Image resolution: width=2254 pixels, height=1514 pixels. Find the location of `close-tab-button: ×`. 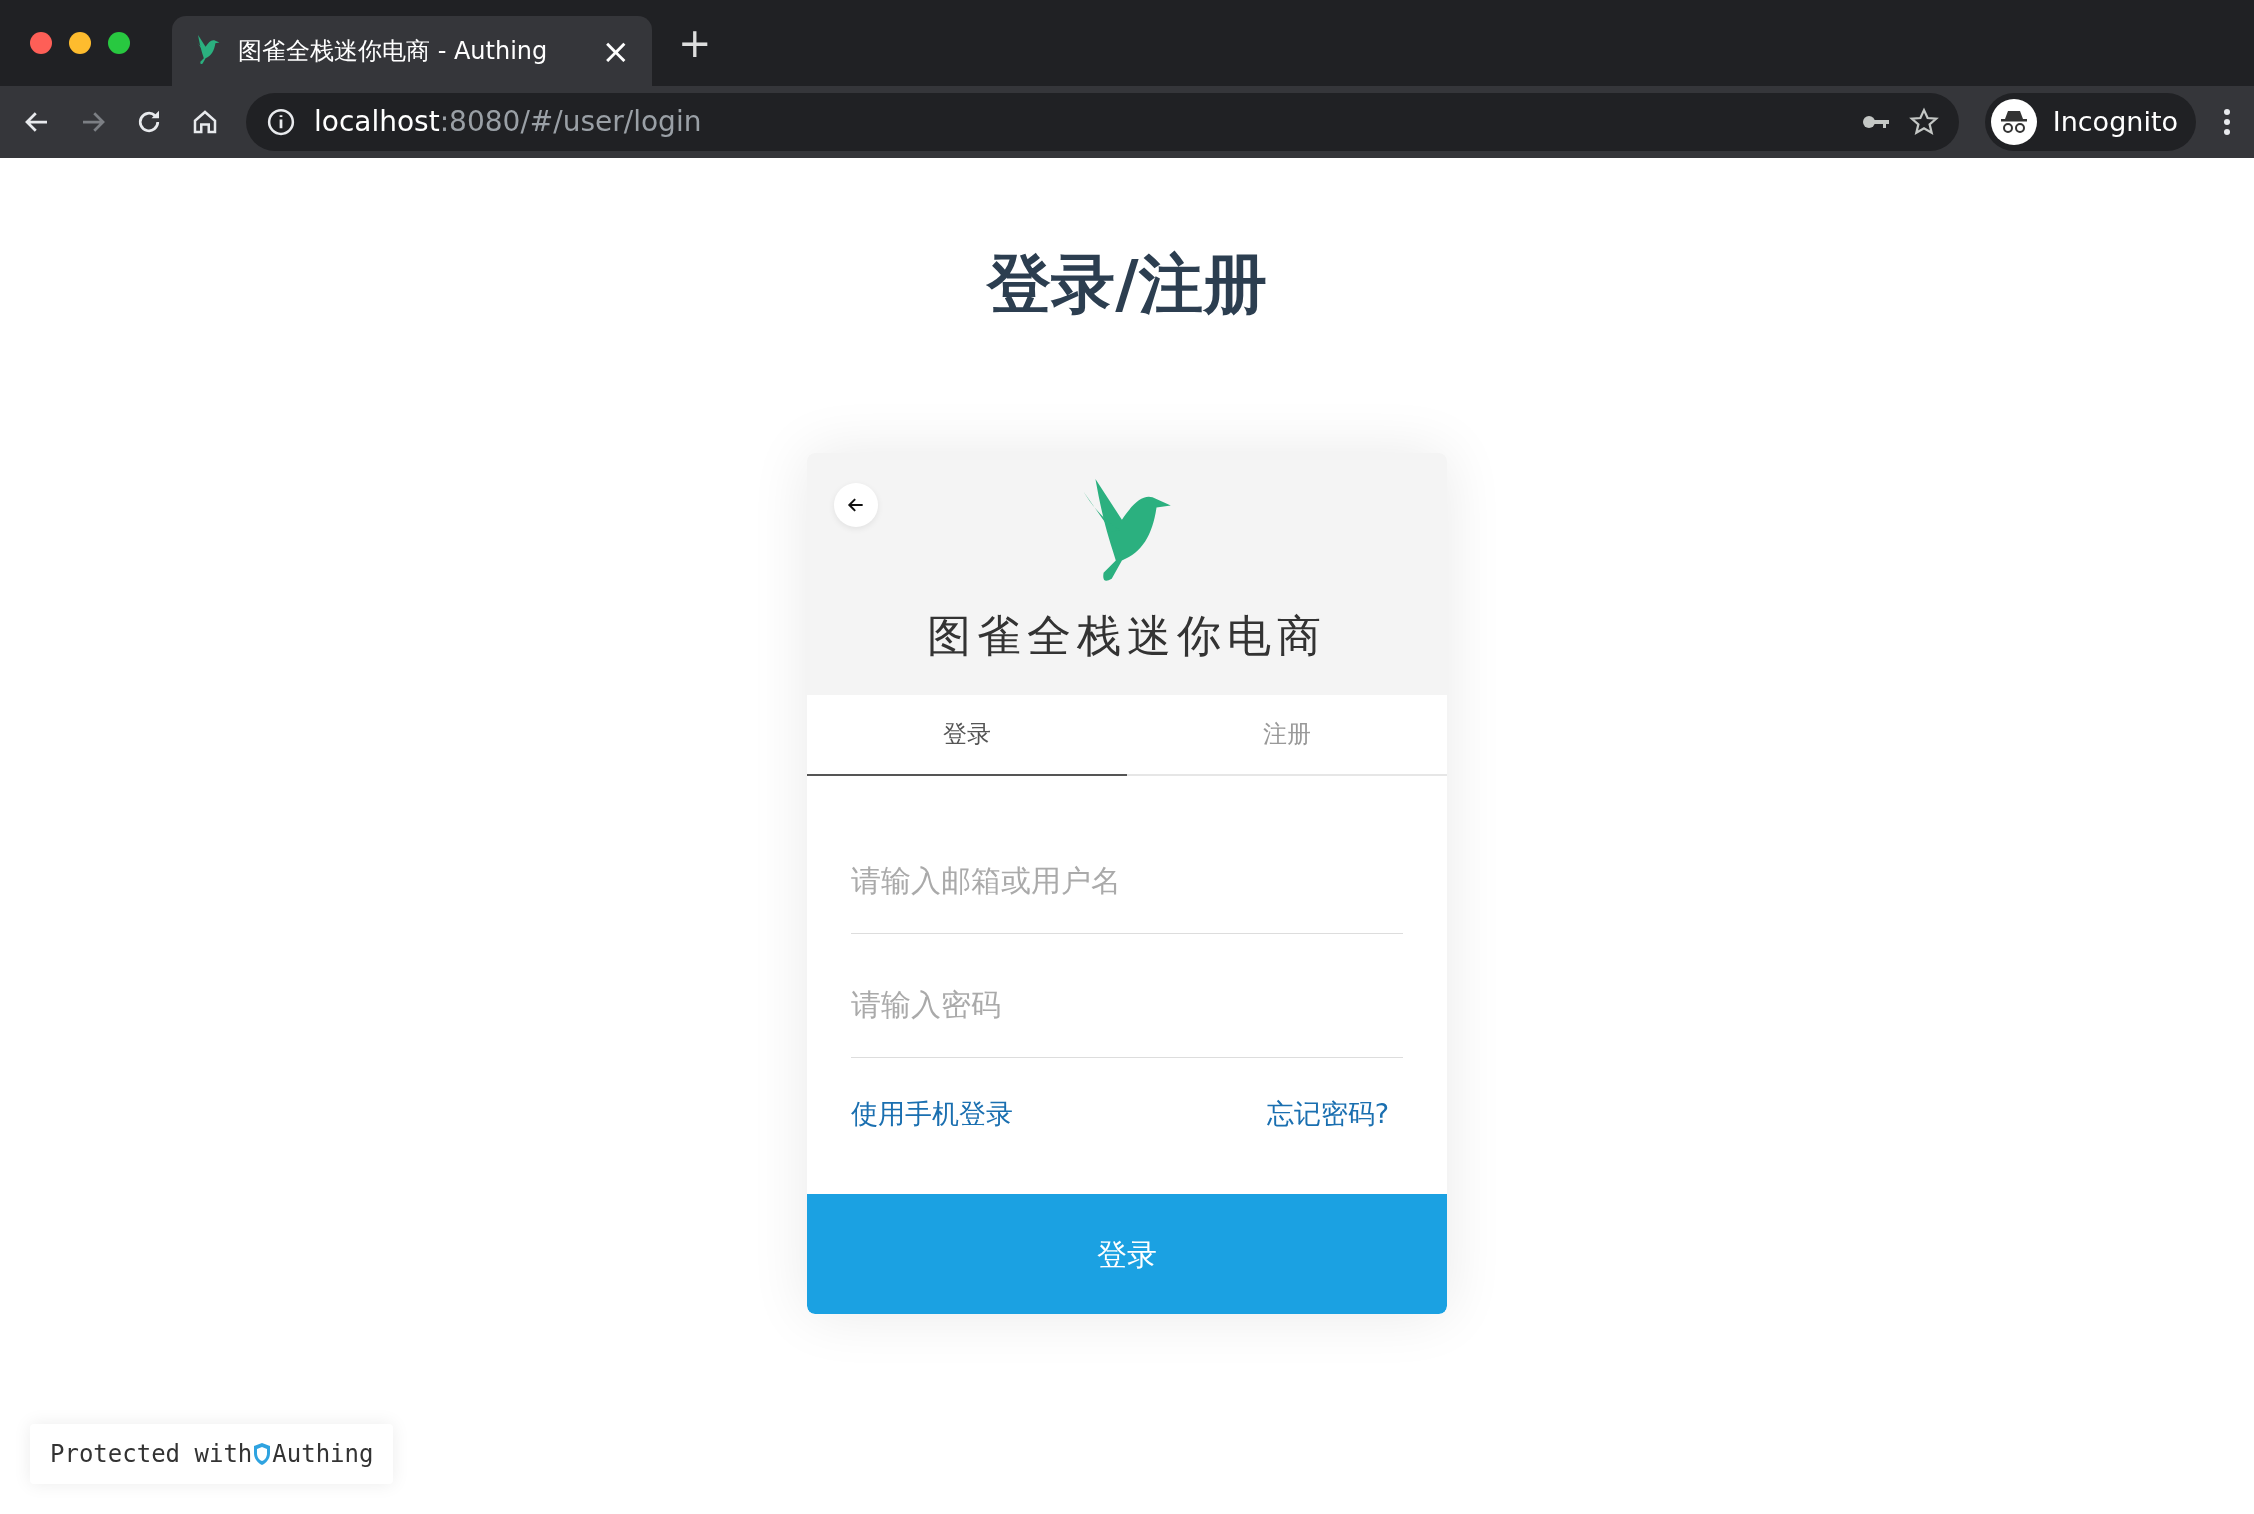

close-tab-button: × is located at coordinates (615, 51).